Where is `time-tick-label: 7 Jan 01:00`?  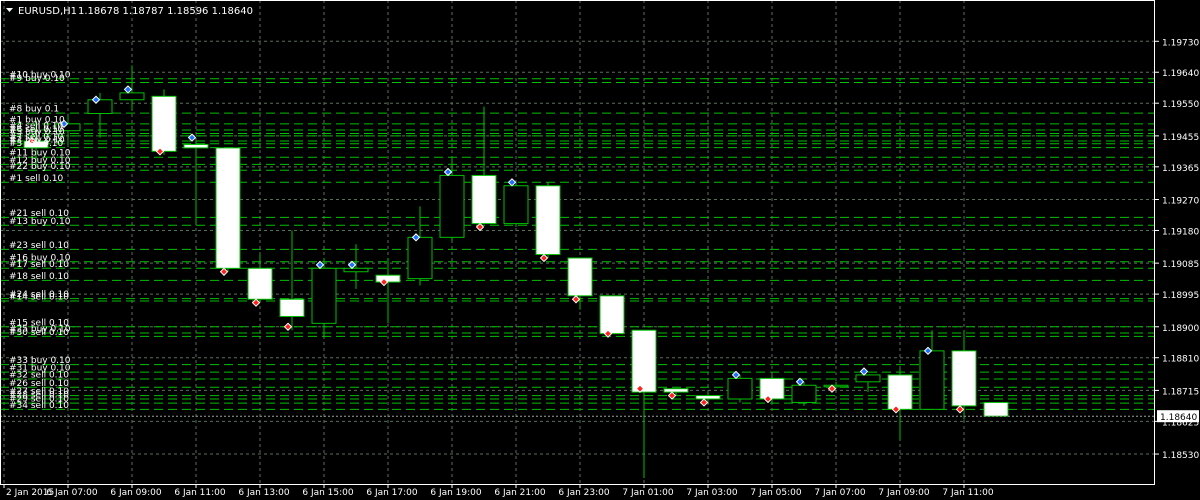
time-tick-label: 7 Jan 01:00 is located at coordinates (648, 493).